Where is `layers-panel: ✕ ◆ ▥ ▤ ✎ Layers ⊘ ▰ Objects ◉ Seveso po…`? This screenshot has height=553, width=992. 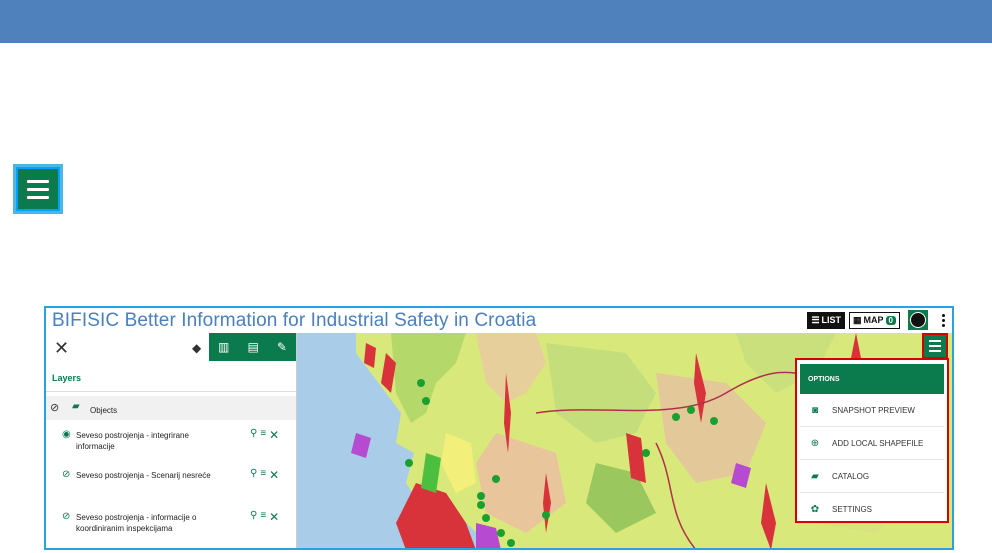
layers-panel: ✕ ◆ ▥ ▤ ✎ Layers ⊘ ▰ Objects ◉ Seveso po… is located at coordinates (171, 440).